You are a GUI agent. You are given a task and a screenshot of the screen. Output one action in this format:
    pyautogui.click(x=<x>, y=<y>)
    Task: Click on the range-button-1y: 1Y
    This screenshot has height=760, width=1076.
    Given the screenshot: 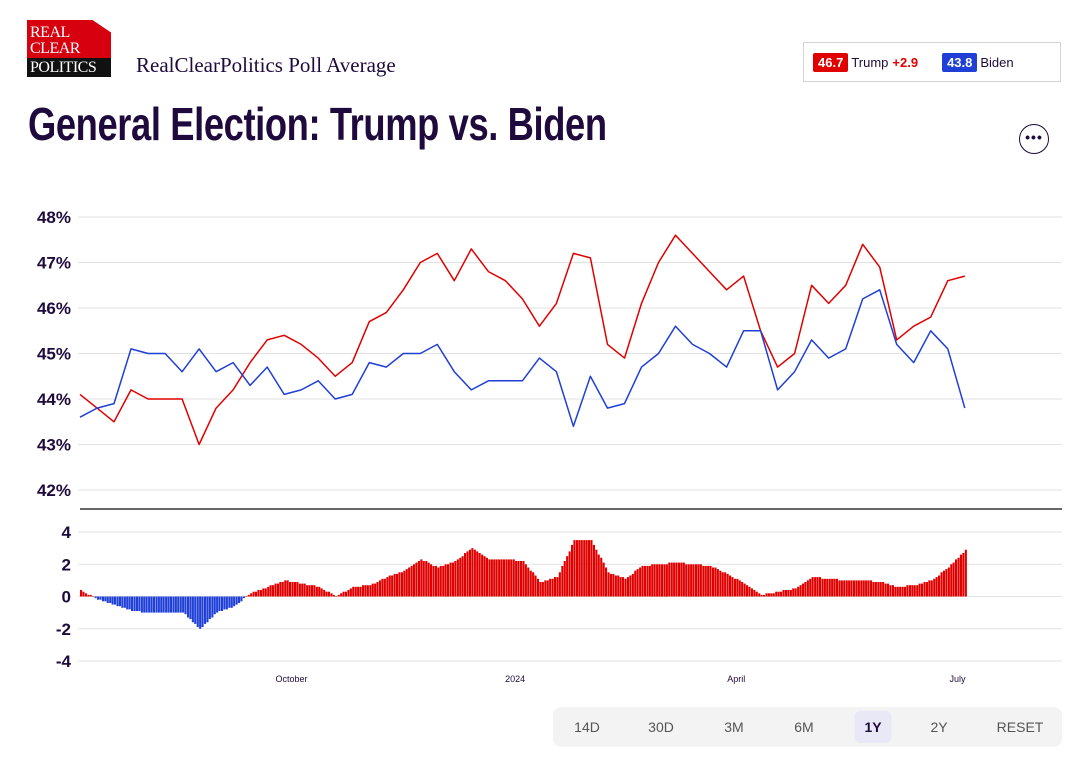 What is the action you would take?
    pyautogui.click(x=873, y=727)
    